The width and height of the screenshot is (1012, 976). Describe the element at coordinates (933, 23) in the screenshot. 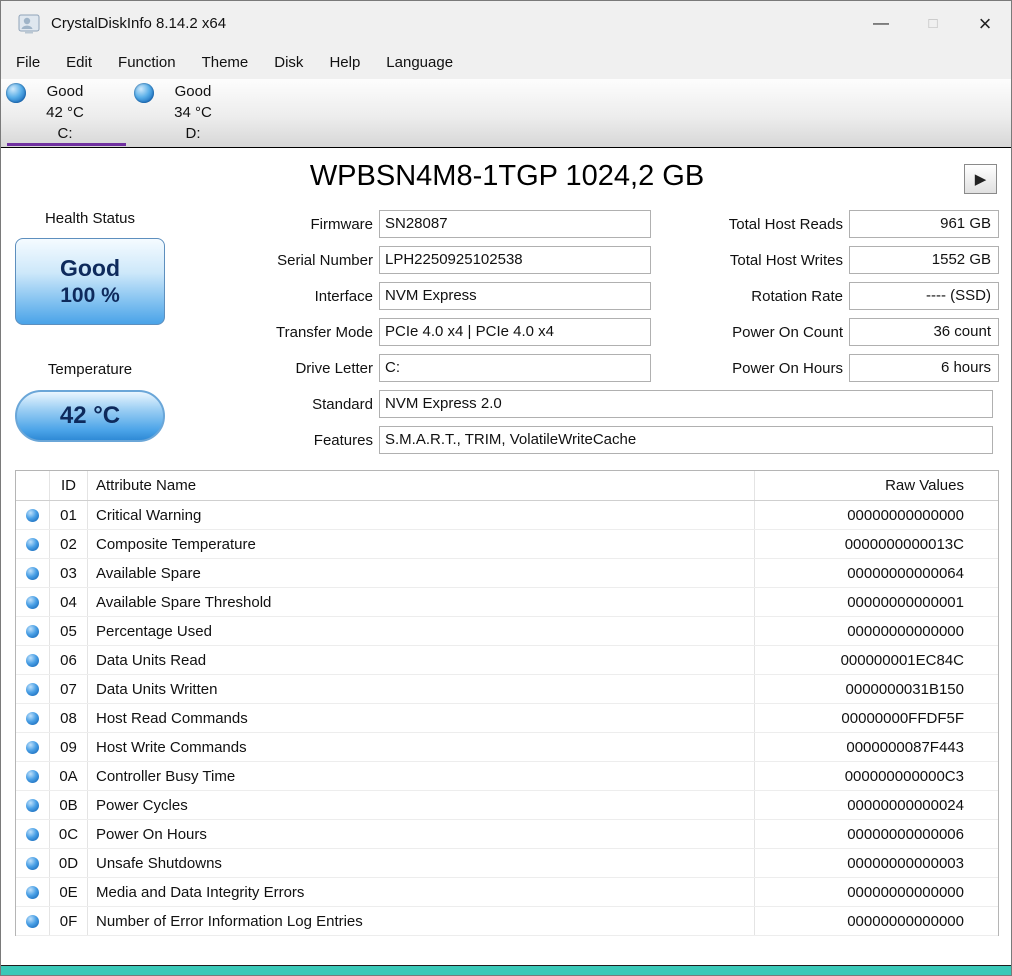

I see `maximize-button: □` at that location.